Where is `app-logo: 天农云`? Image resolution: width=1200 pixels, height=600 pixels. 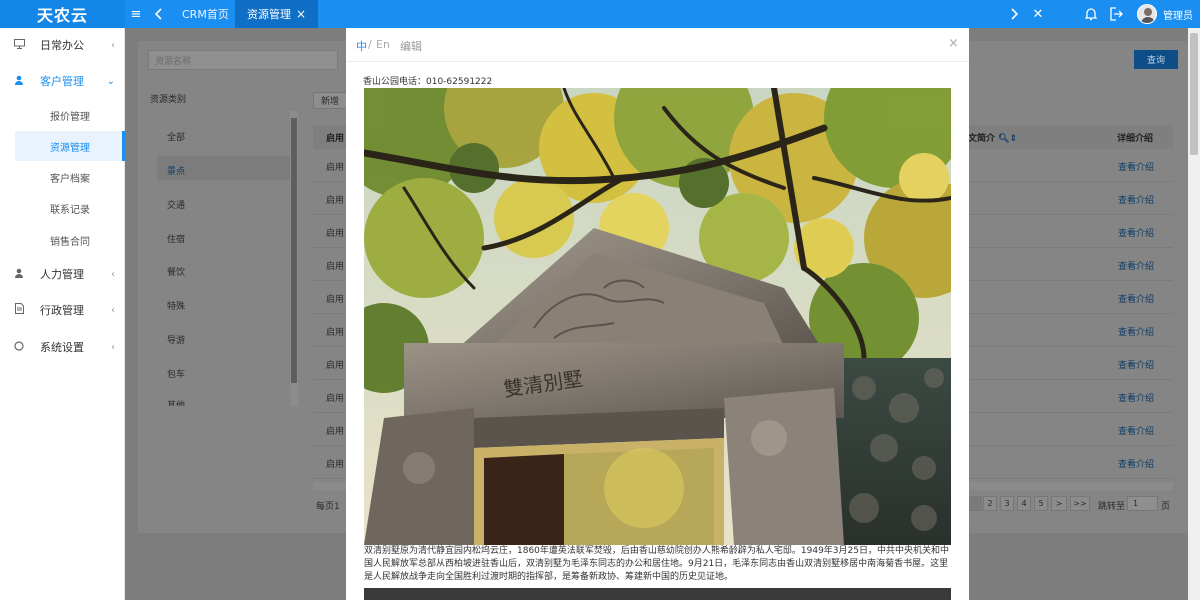 app-logo: 天农云 is located at coordinates (62, 14).